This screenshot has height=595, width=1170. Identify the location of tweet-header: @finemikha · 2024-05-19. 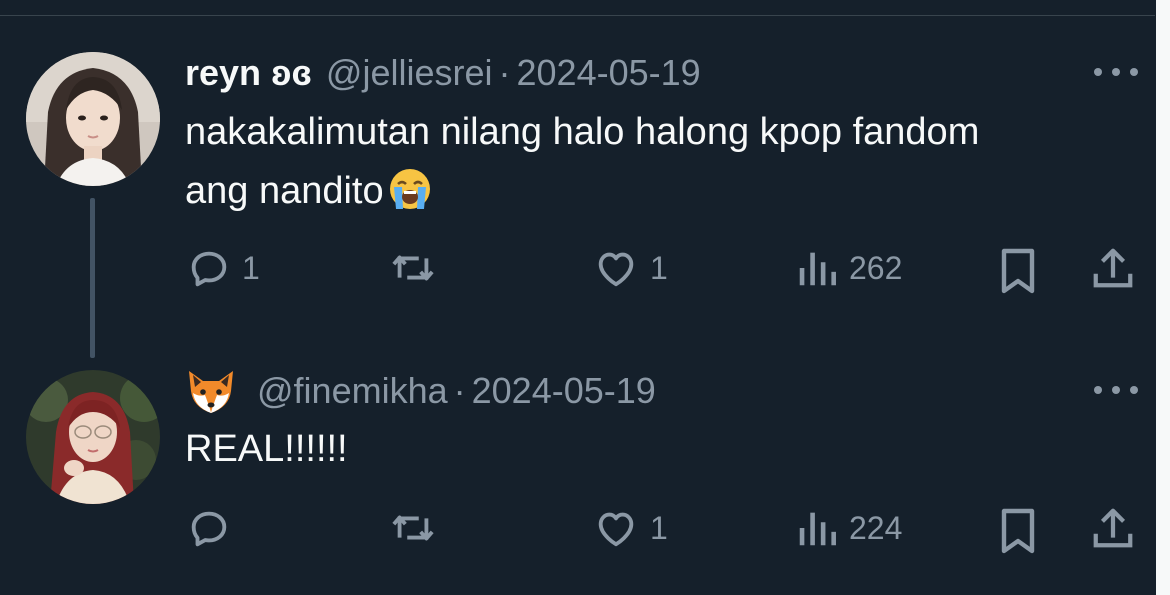
(420, 391).